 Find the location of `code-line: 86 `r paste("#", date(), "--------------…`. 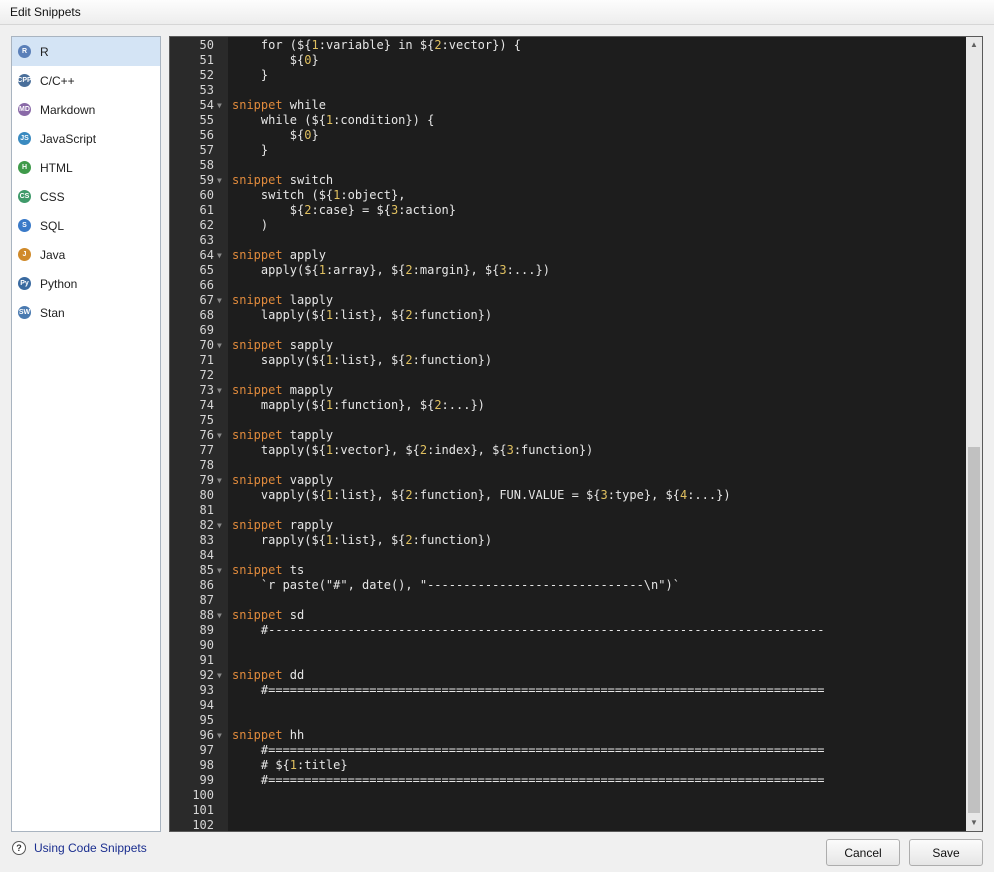

code-line: 86 `r paste("#", date(), "--------------… is located at coordinates (568, 585).